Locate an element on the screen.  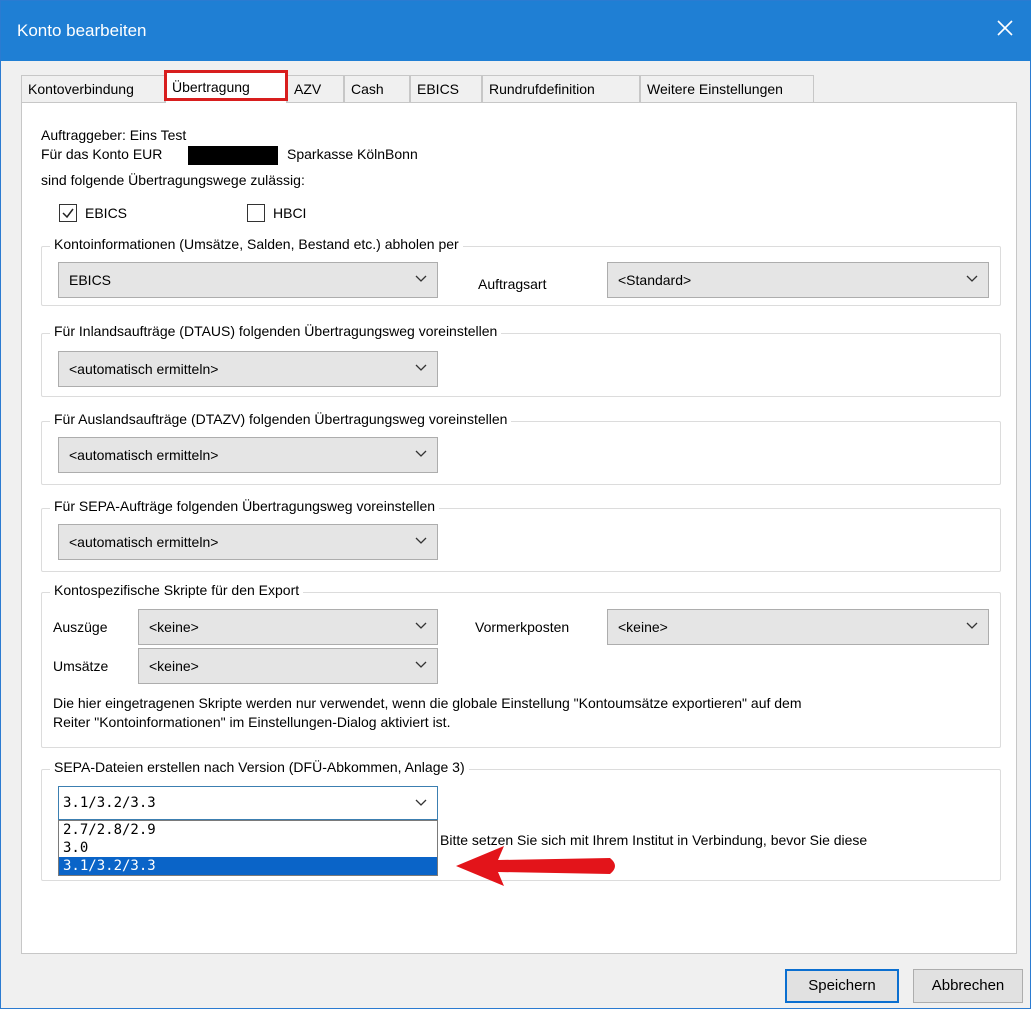
checkmark-icon is located at coordinates (68, 213).